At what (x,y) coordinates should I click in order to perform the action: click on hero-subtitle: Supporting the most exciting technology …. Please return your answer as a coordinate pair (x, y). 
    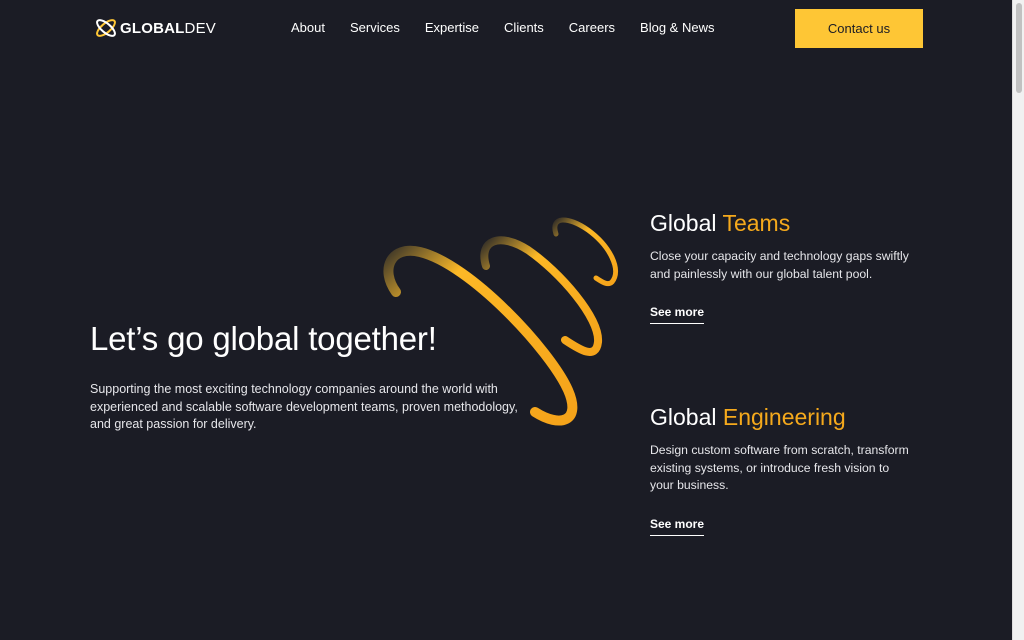
    Looking at the image, I should click on (304, 406).